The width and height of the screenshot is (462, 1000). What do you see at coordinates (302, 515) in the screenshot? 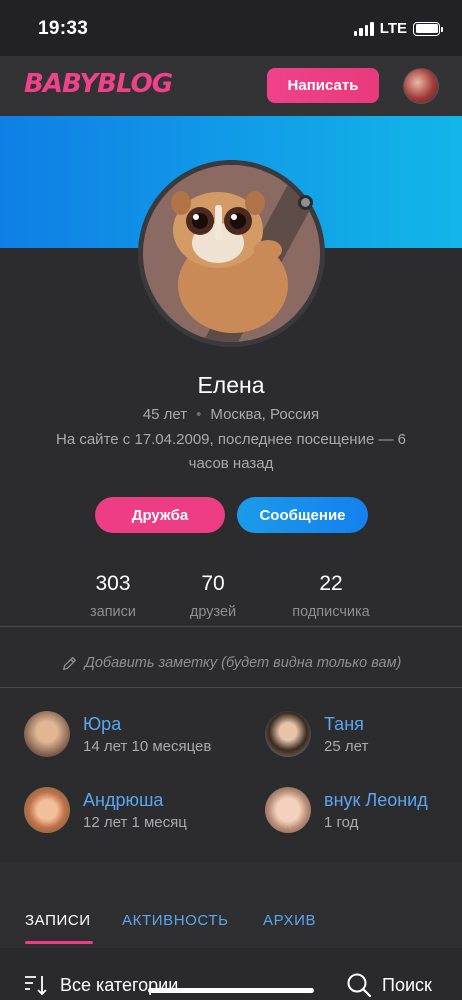
I see `message-button: Сообщение` at bounding box center [302, 515].